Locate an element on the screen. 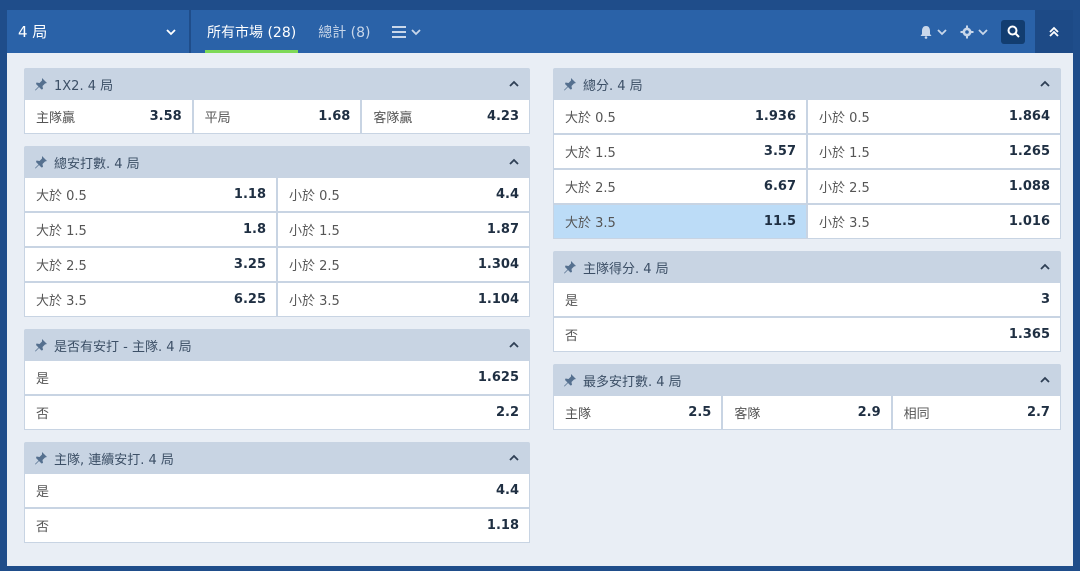 The height and width of the screenshot is (571, 1080). odds-button: 大於 0.5 1.936 is located at coordinates (680, 116).